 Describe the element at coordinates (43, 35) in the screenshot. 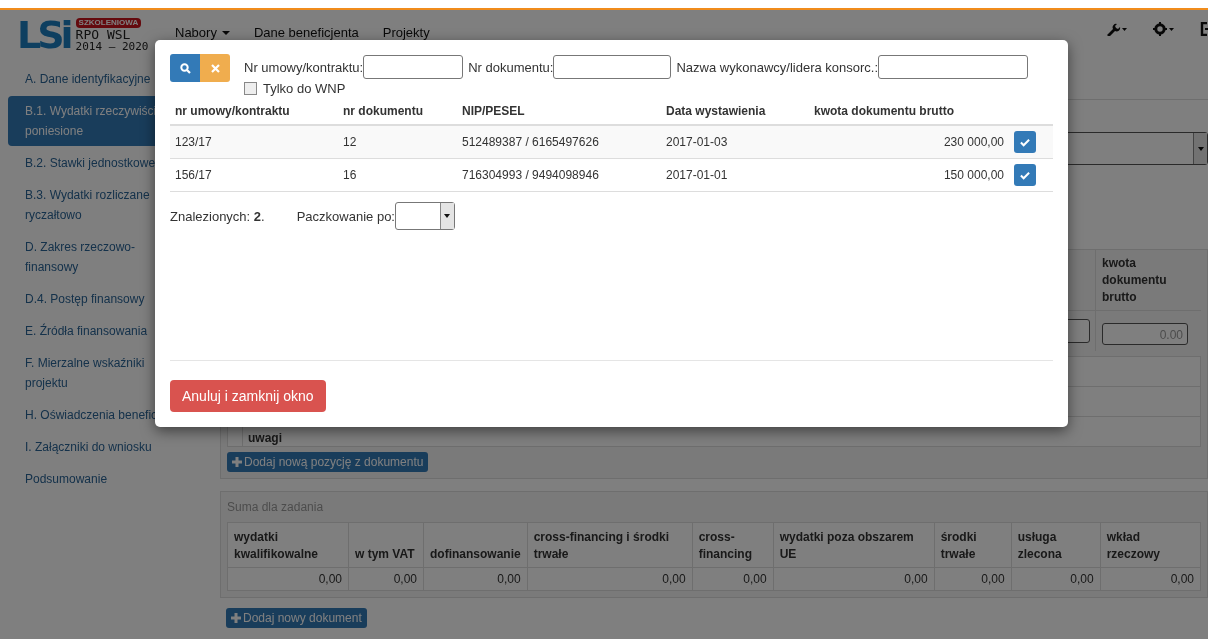

I see `logo-mark: LSi` at that location.